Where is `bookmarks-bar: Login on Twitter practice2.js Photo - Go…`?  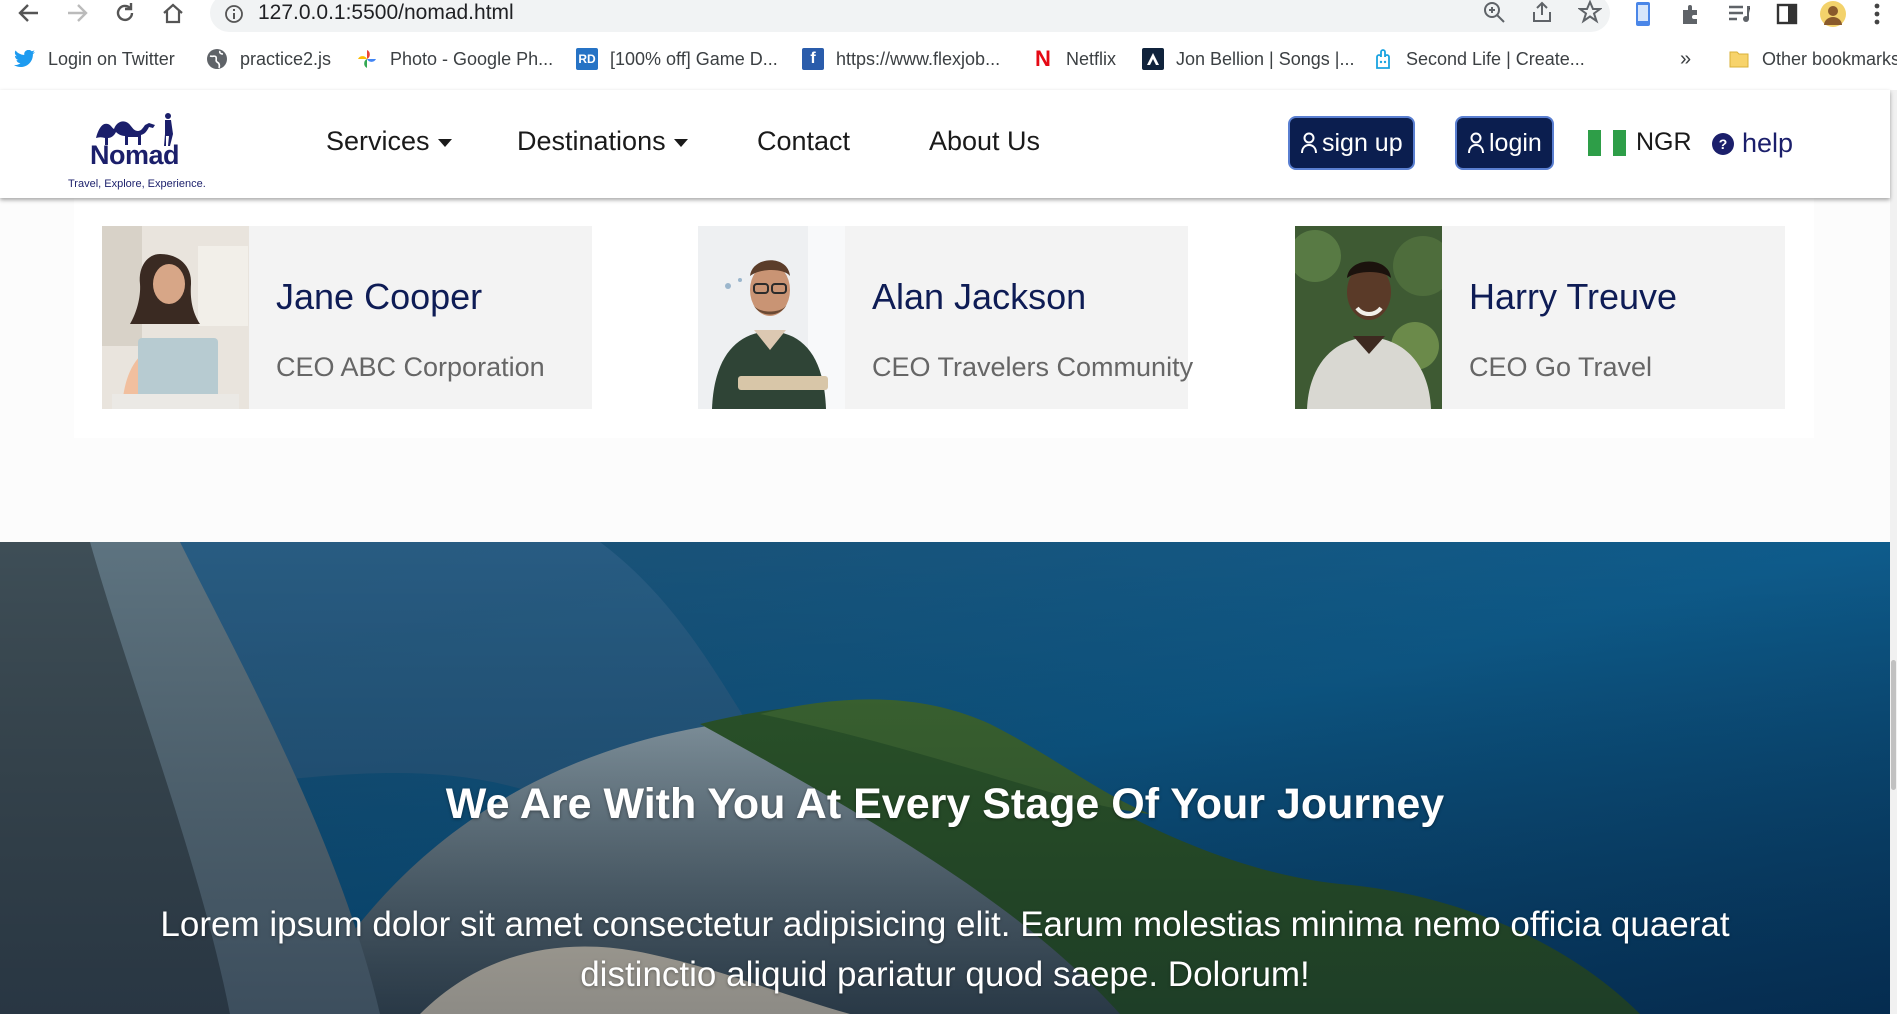 bookmarks-bar: Login on Twitter practice2.js Photo - Go… is located at coordinates (948, 61).